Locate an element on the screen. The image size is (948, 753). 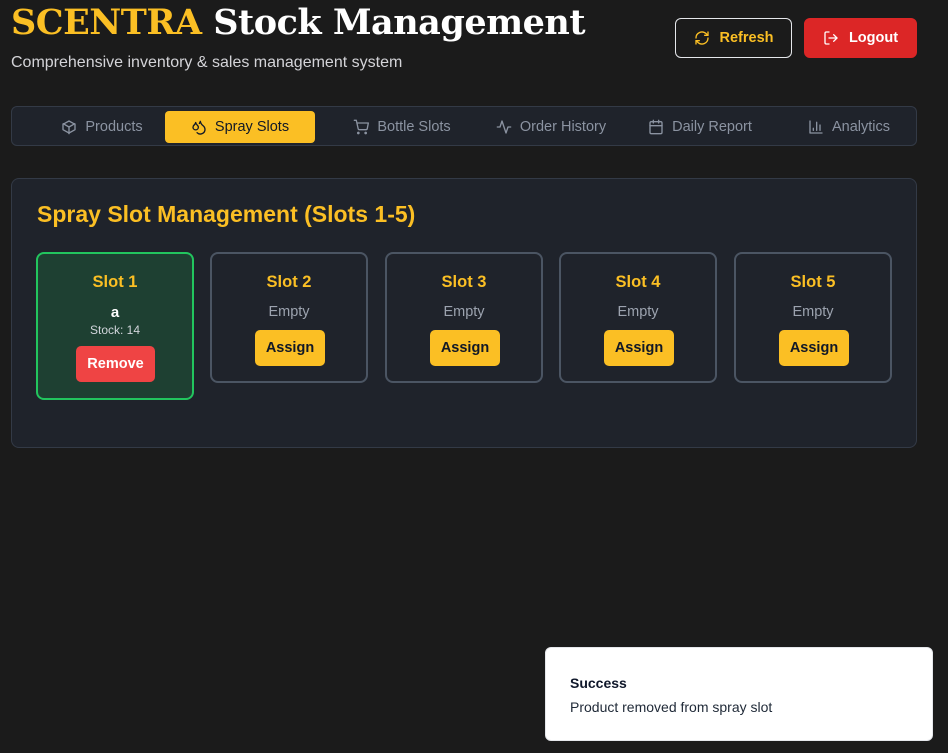
logout-button: Logout is located at coordinates (860, 38).